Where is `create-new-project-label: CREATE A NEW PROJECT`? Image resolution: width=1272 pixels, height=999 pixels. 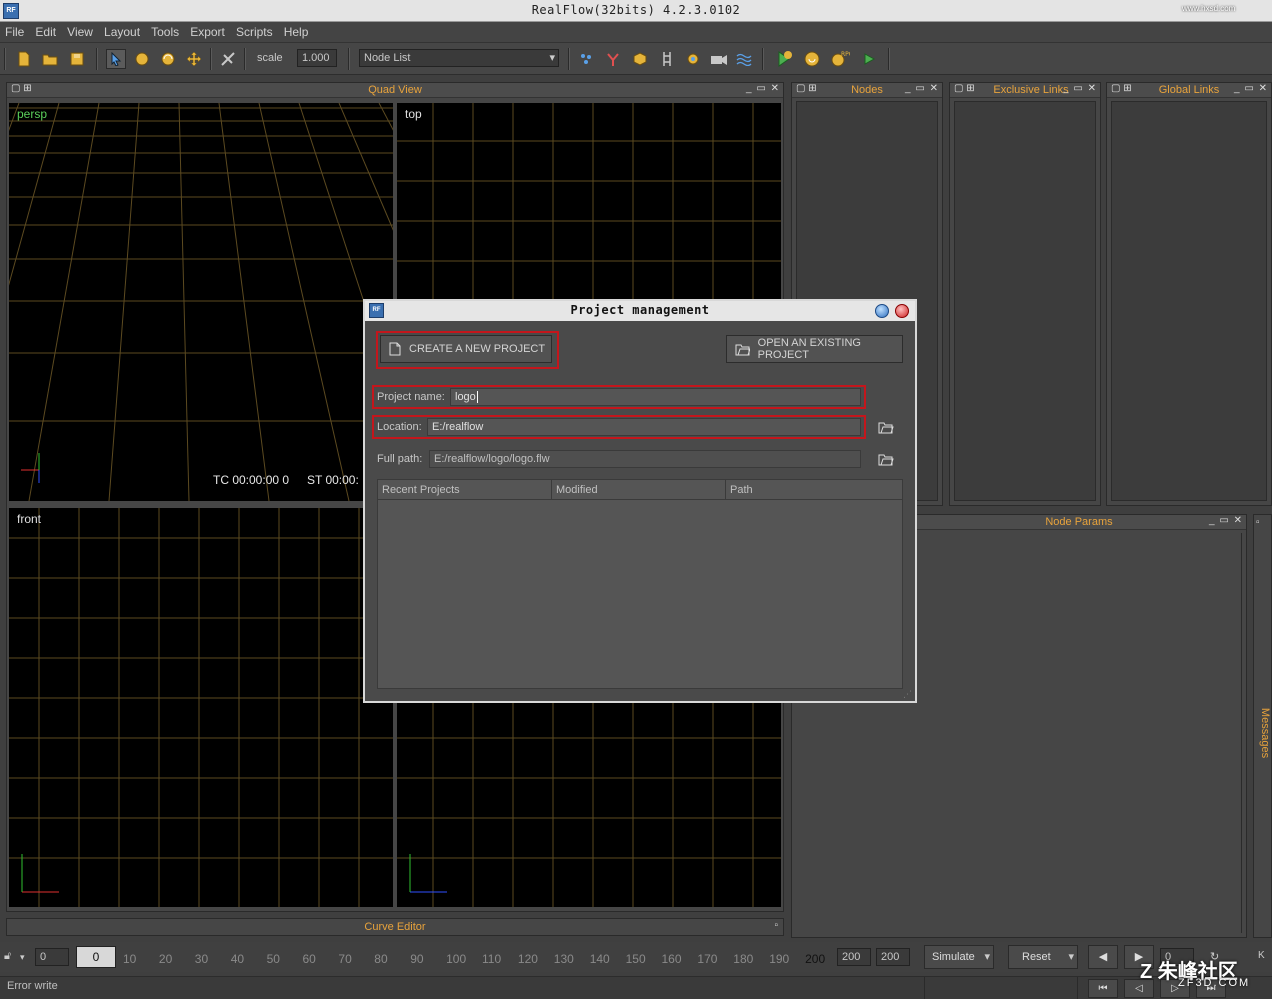
create-new-project-label: CREATE A NEW PROJECT is located at coordinates (477, 349).